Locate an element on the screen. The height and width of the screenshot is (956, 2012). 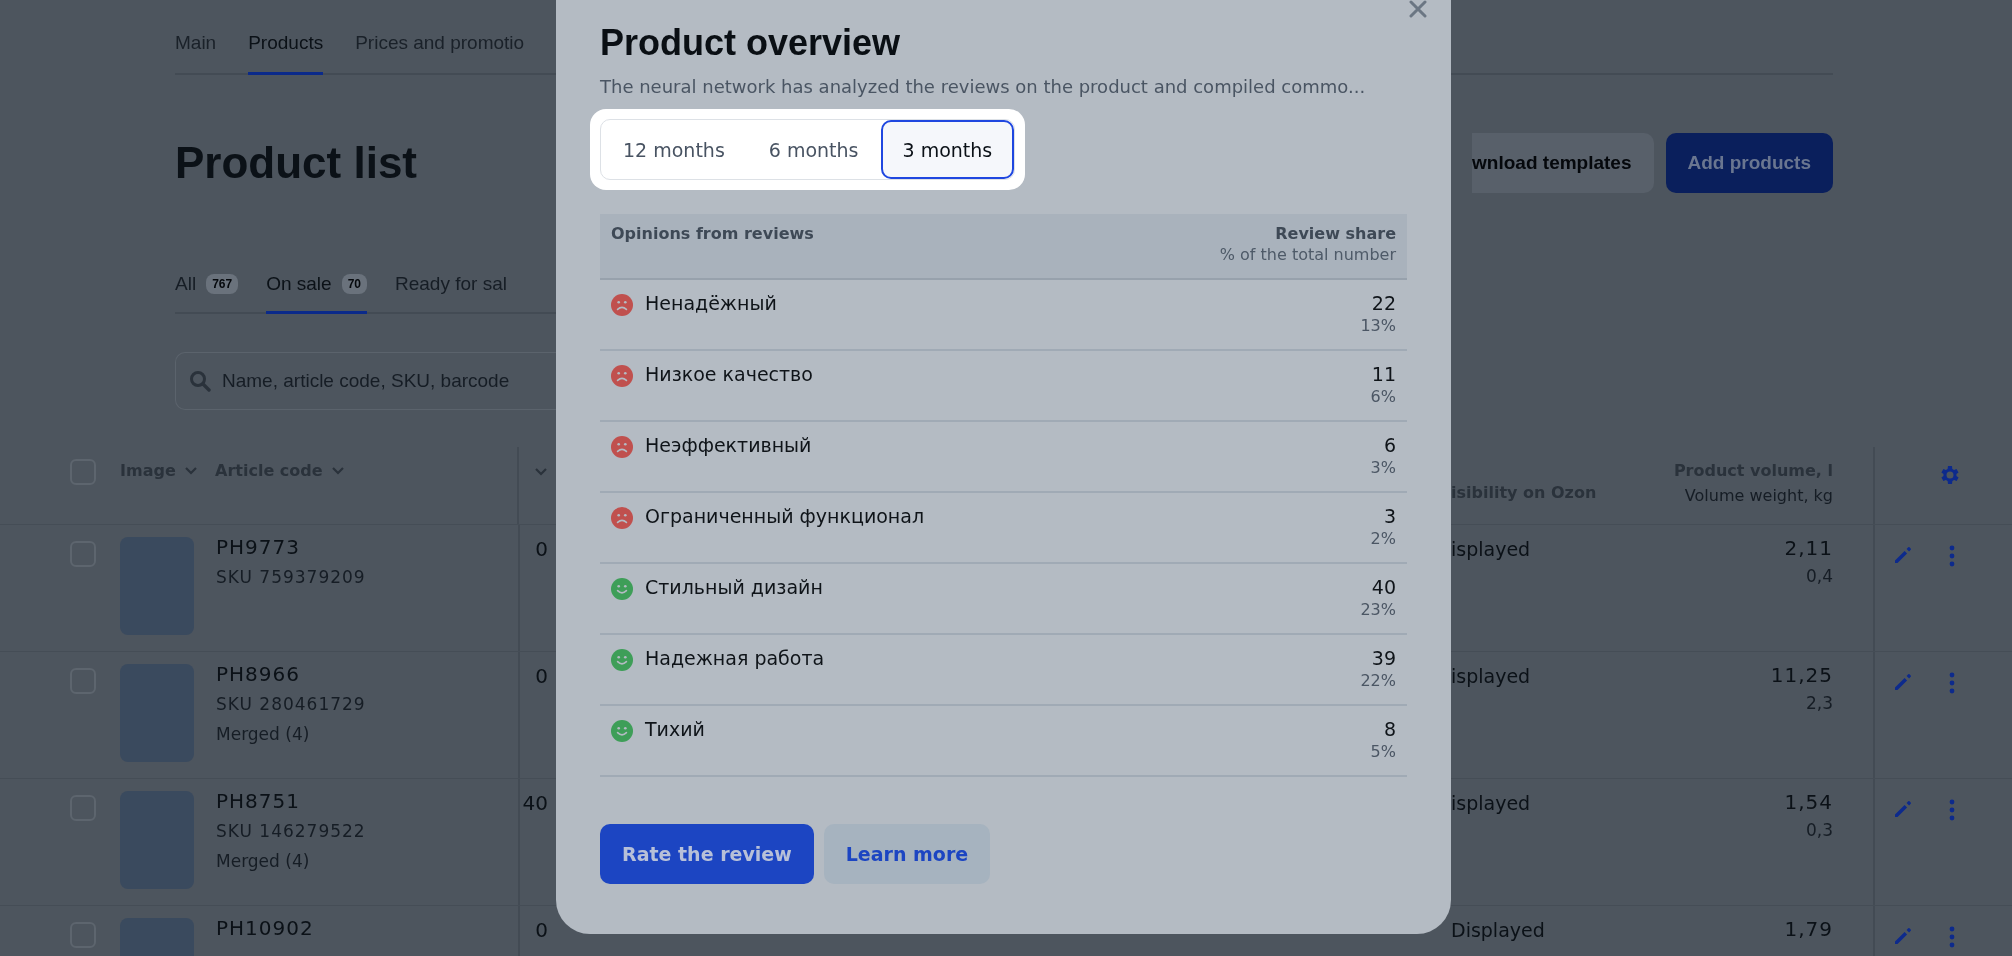
article-code: PH9773 is located at coordinates (258, 547).